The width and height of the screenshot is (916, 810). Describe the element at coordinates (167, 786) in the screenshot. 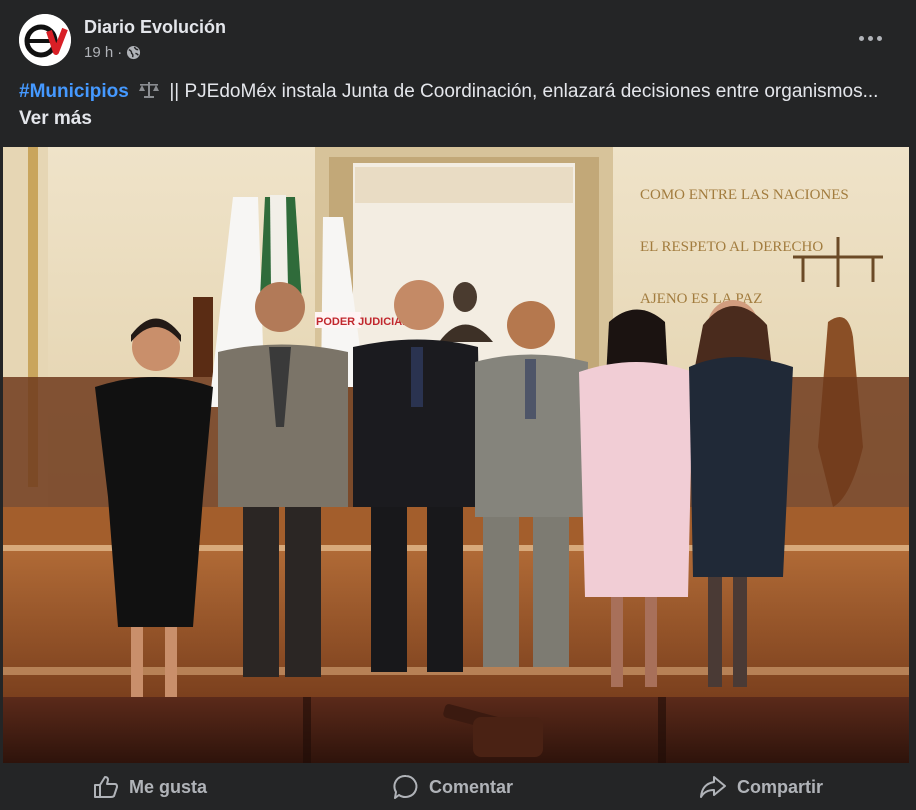

I see `like-label: Me gusta` at that location.